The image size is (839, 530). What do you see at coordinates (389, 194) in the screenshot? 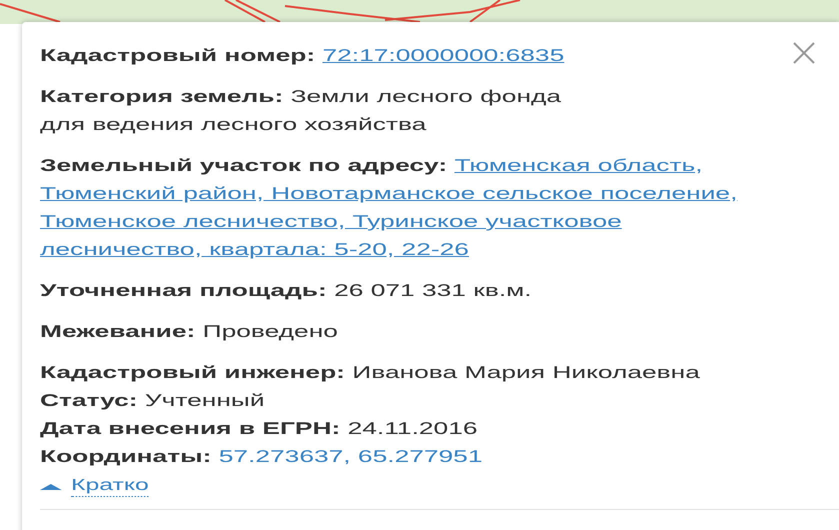
I see `value-link: Тюменский район, Новотарманское сельское поселение,` at bounding box center [389, 194].